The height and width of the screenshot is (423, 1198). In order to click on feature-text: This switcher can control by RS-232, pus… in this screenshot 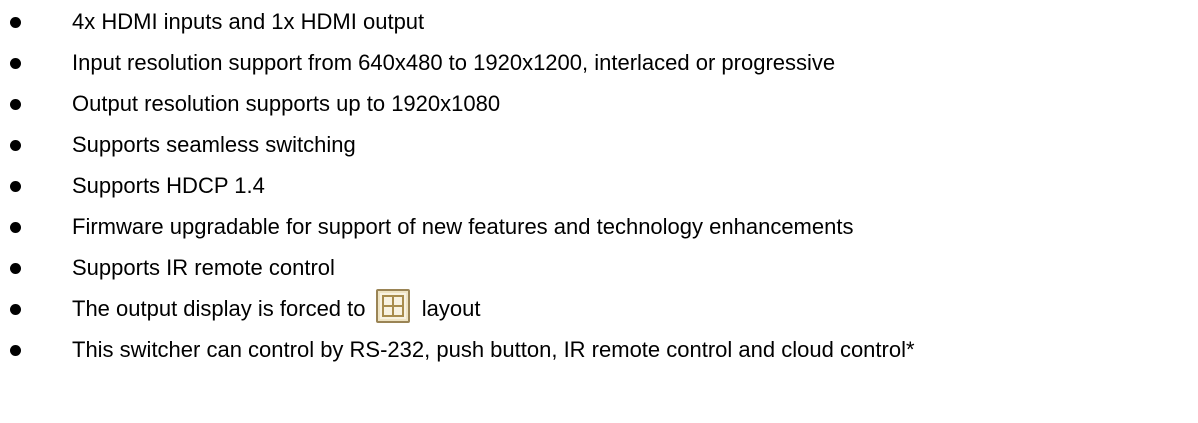, I will do `click(493, 349)`.